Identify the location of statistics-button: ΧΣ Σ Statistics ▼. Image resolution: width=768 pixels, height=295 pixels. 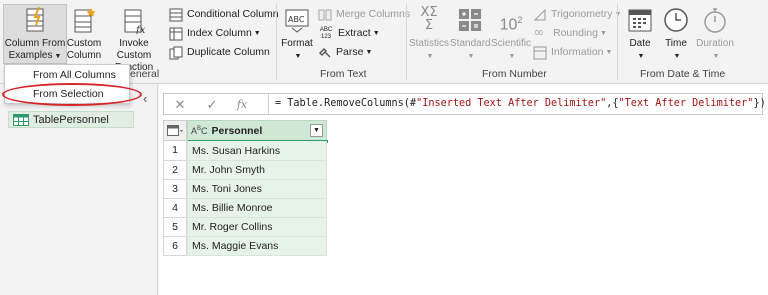
(429, 34).